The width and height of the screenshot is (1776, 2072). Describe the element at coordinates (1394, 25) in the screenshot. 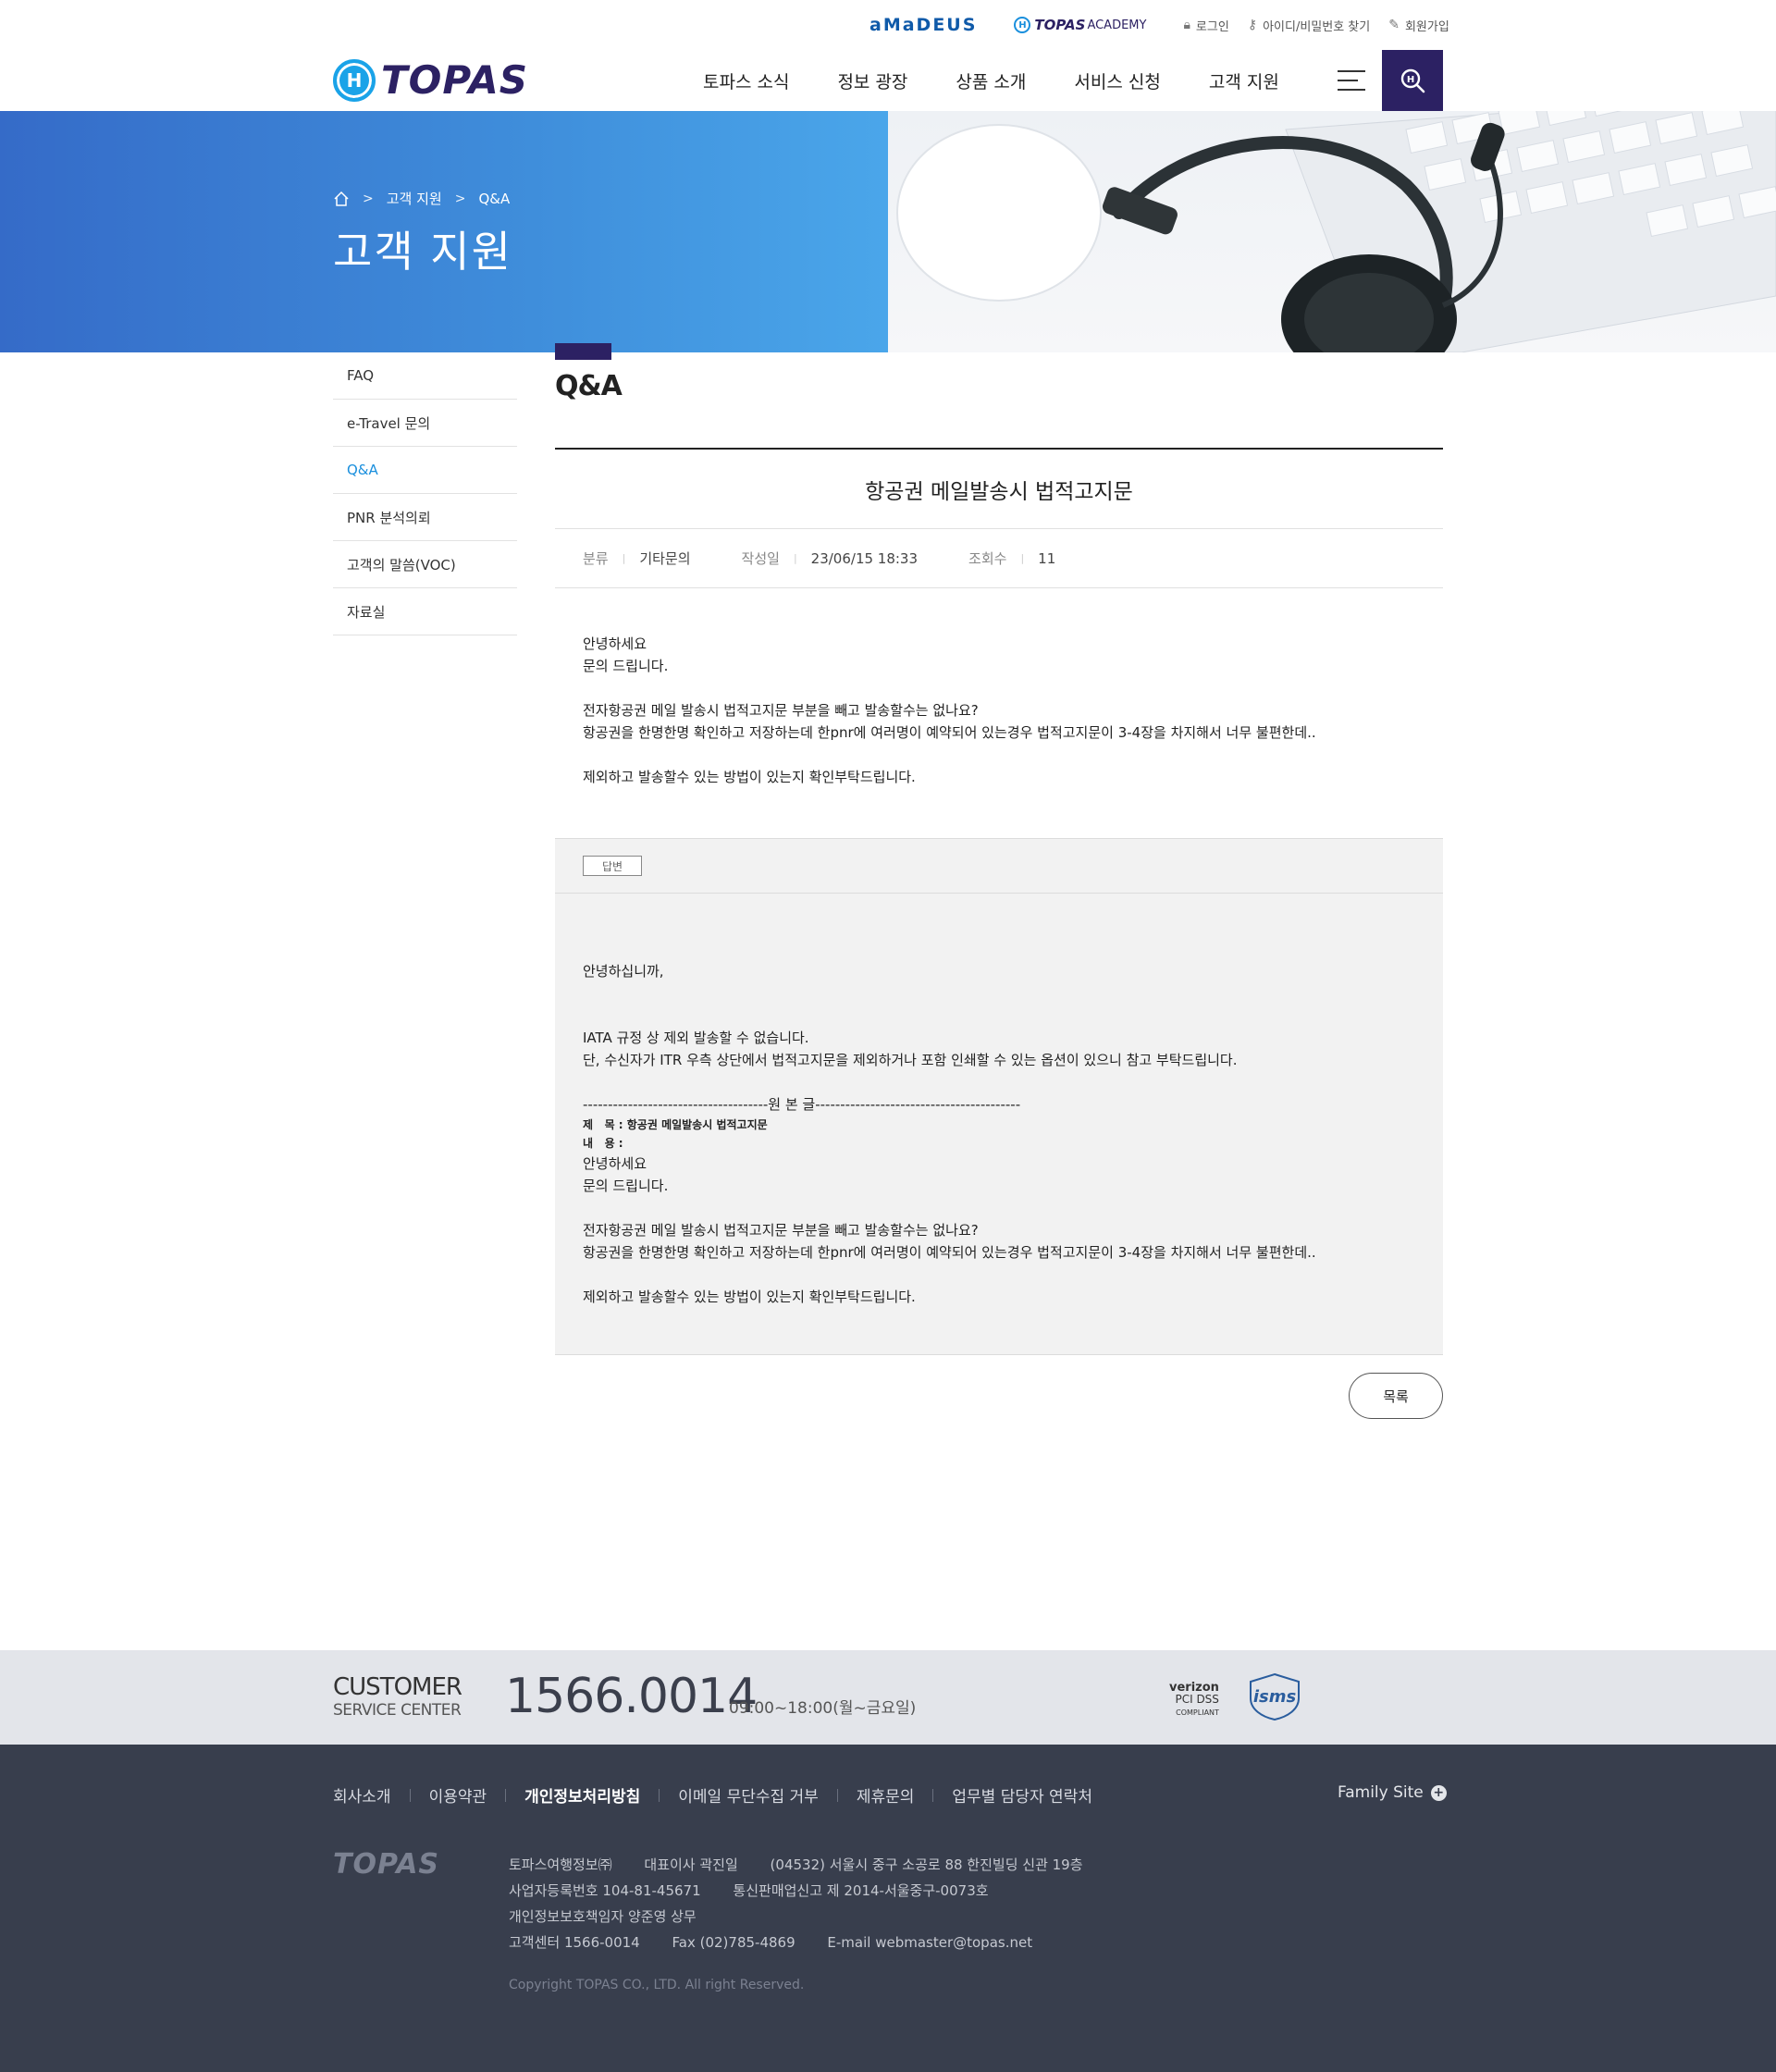

I see `pencil-icon: ✎` at that location.